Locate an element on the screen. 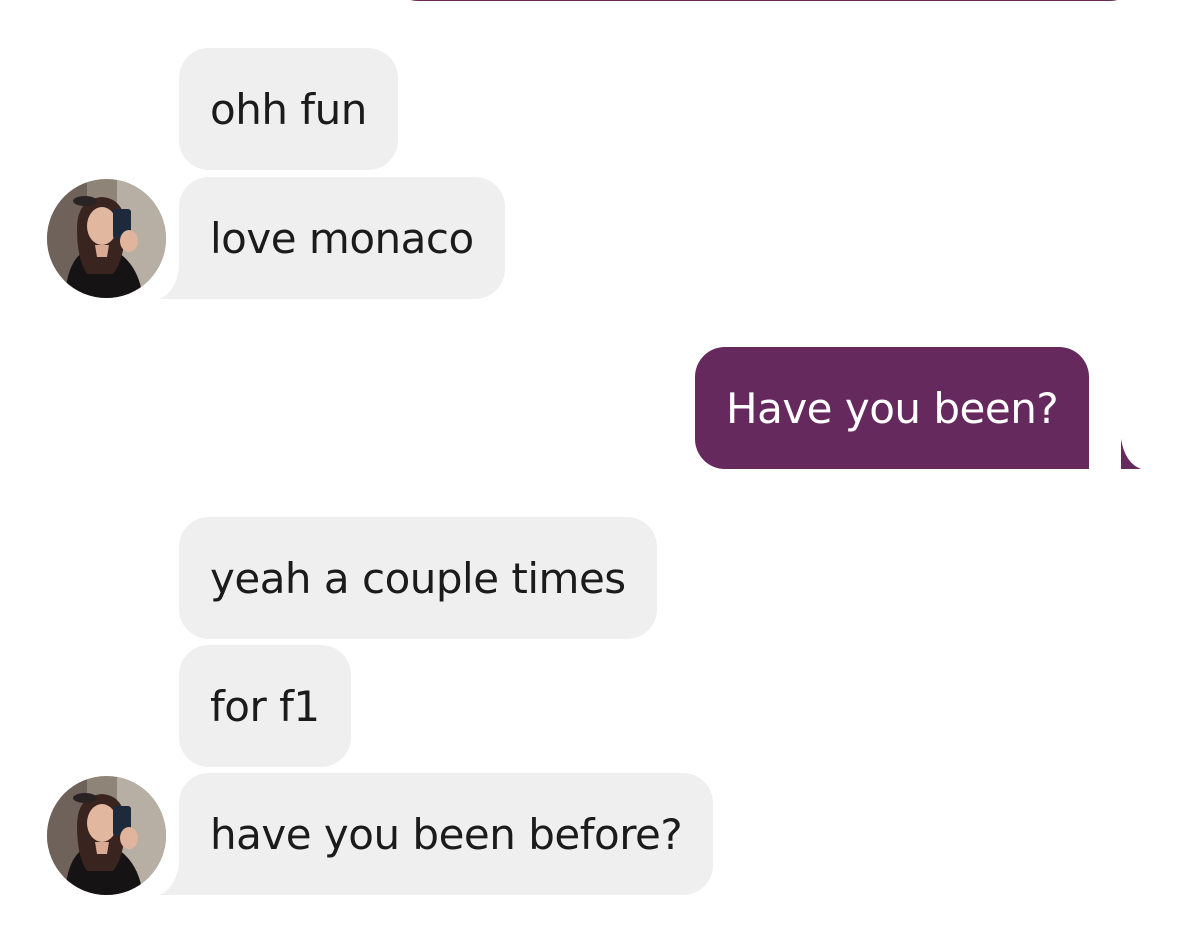  message-text: Have you been? is located at coordinates (892, 408).